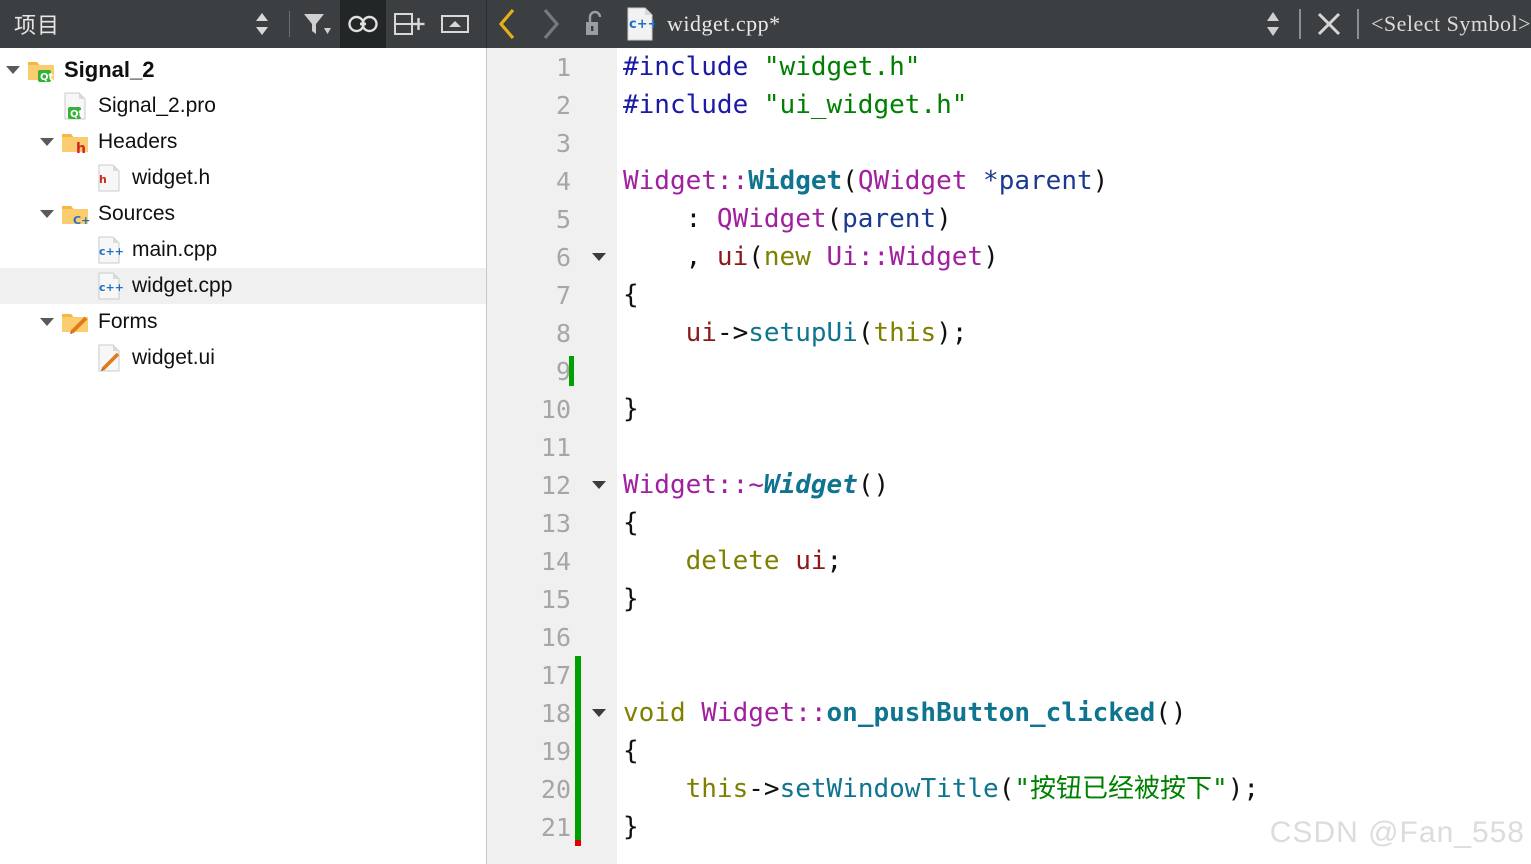  What do you see at coordinates (1009, 675) in the screenshot?
I see `code-line: 17` at bounding box center [1009, 675].